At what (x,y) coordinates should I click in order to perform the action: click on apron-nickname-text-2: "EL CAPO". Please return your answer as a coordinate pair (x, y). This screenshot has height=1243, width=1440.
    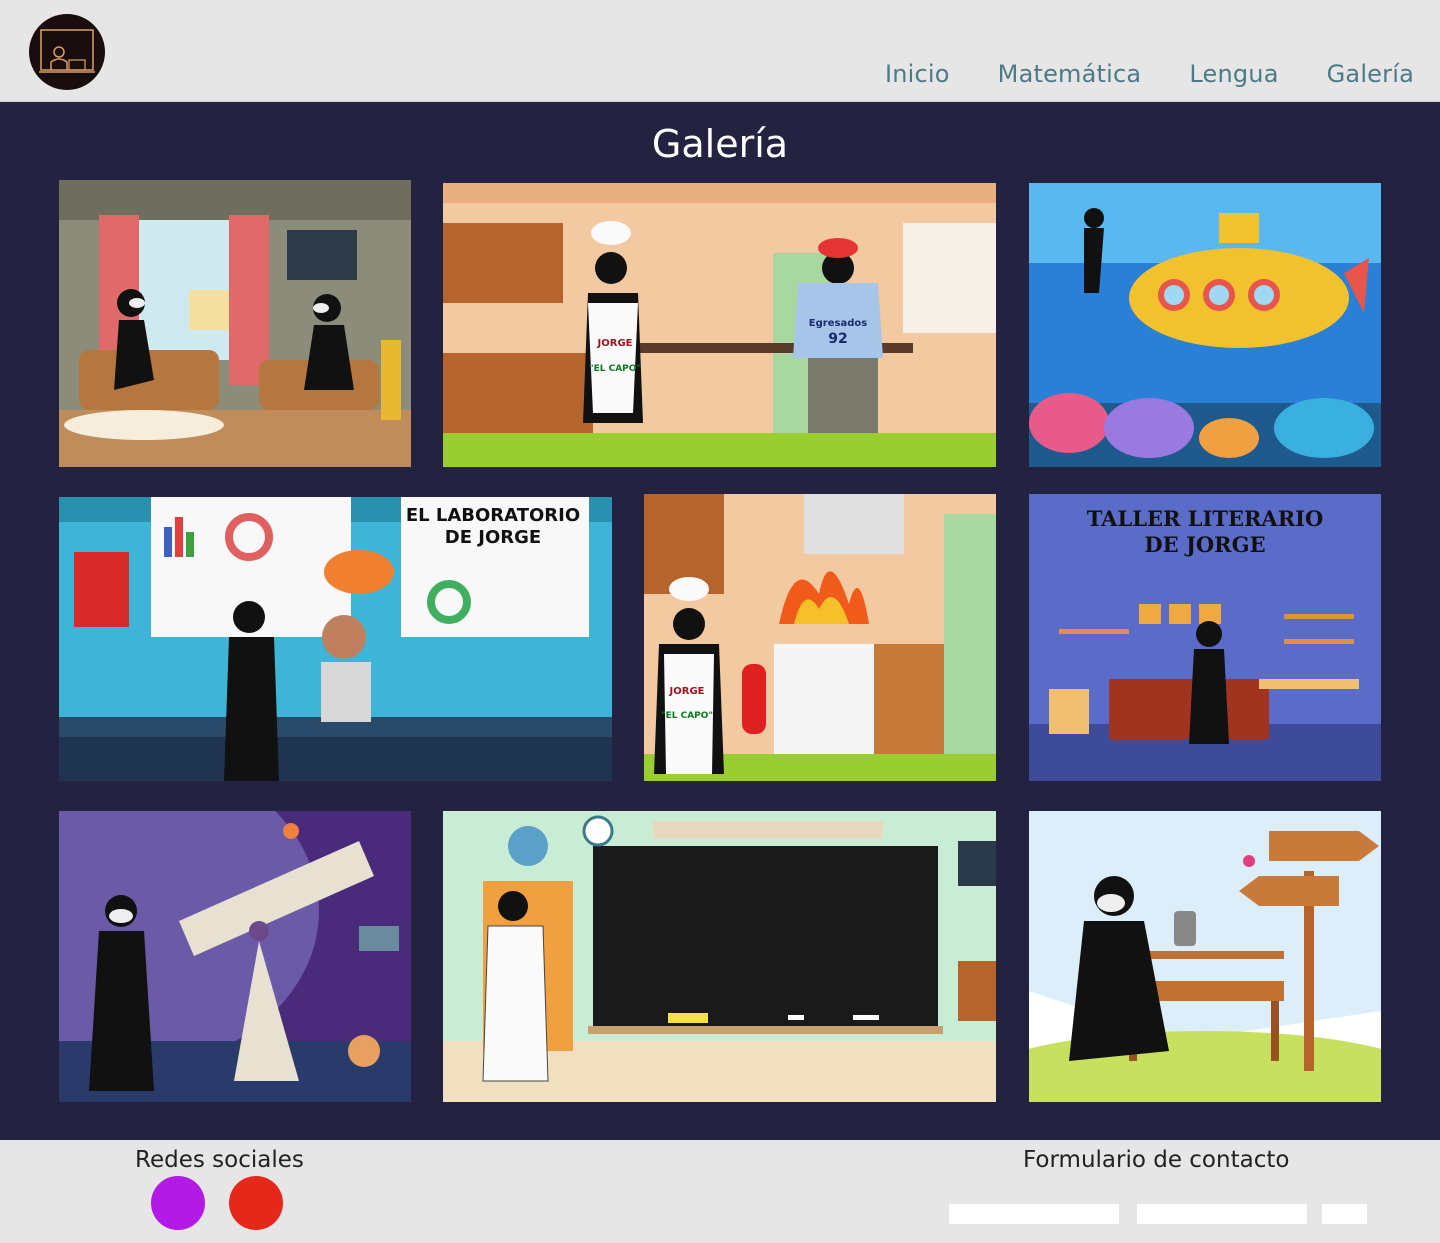
    Looking at the image, I should click on (687, 716).